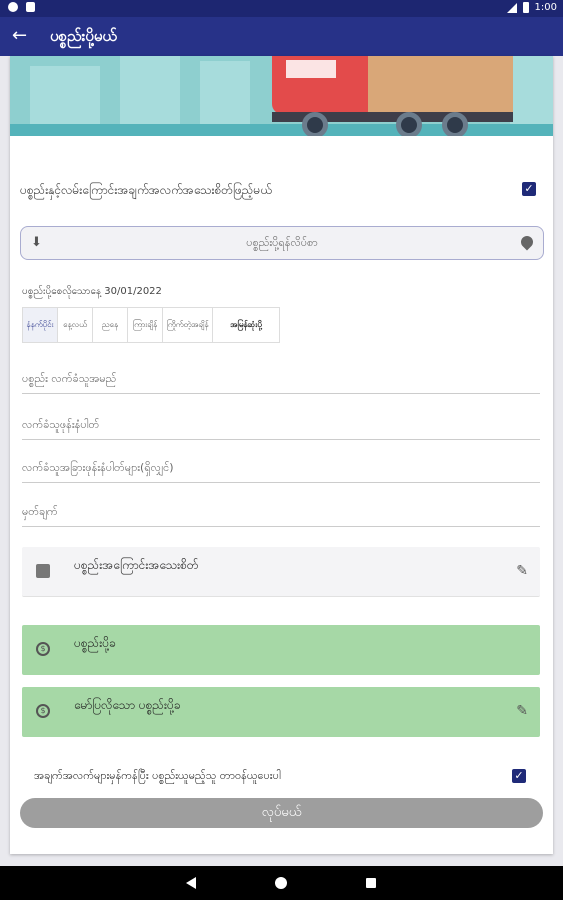 The height and width of the screenshot is (900, 563). What do you see at coordinates (21, 7) in the screenshot?
I see `status-icons-left` at bounding box center [21, 7].